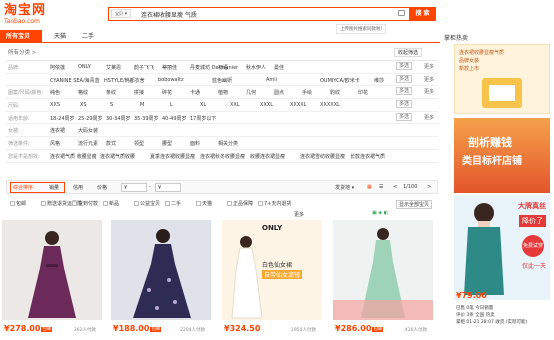 The width and height of the screenshot is (554, 340). What do you see at coordinates (118, 118) in the screenshot?
I see `attribute-value: 30-34周岁` at bounding box center [118, 118].